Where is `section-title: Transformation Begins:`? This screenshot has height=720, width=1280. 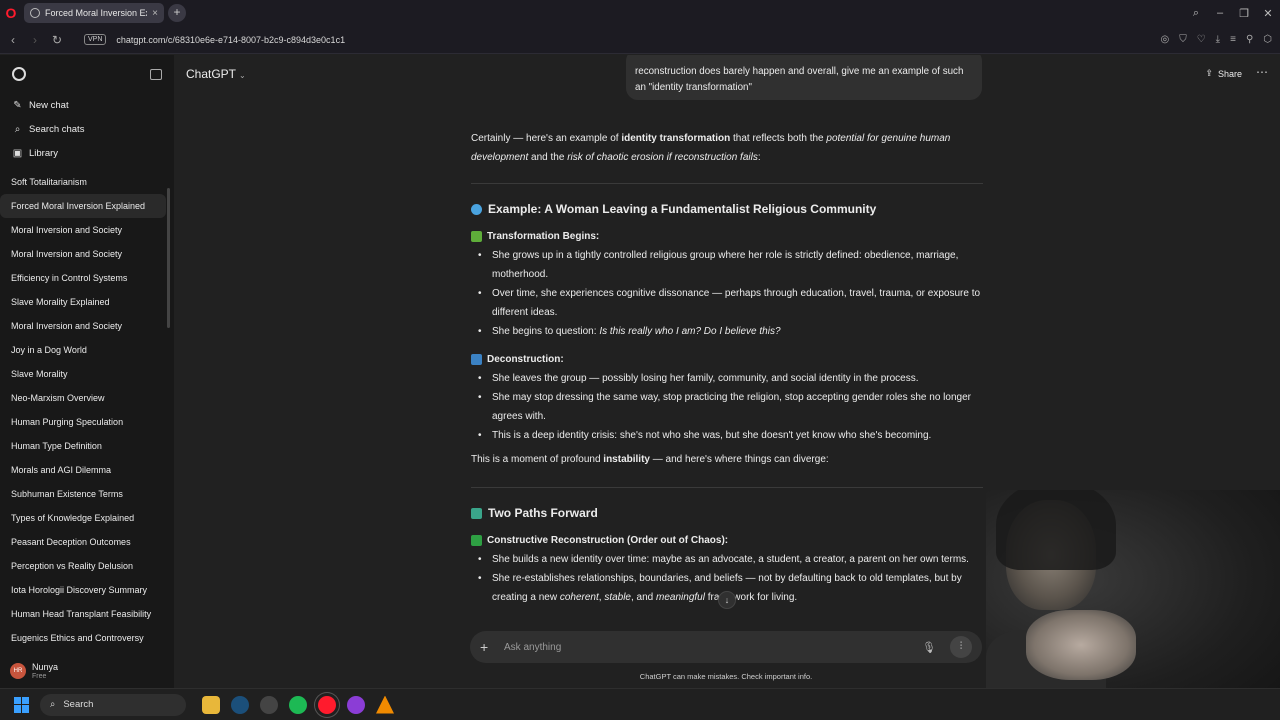
section-title: Transformation Begins: is located at coordinates (543, 236).